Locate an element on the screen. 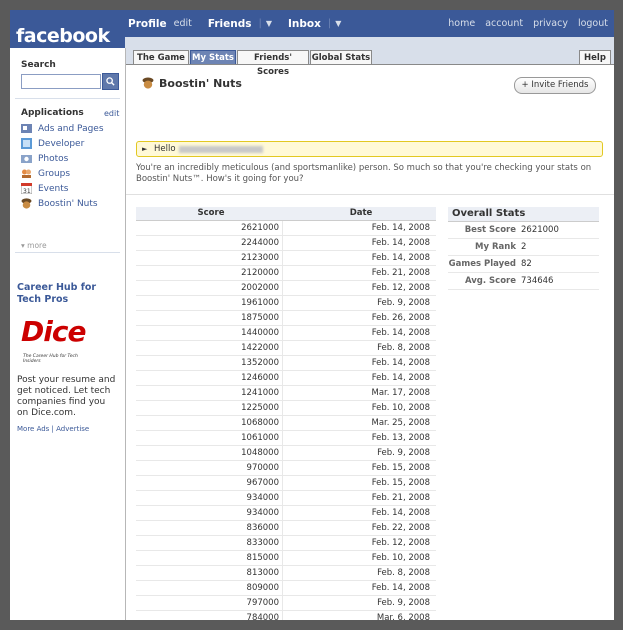 Image resolution: width=623 pixels, height=630 pixels. nav-logout: logout is located at coordinates (593, 23).